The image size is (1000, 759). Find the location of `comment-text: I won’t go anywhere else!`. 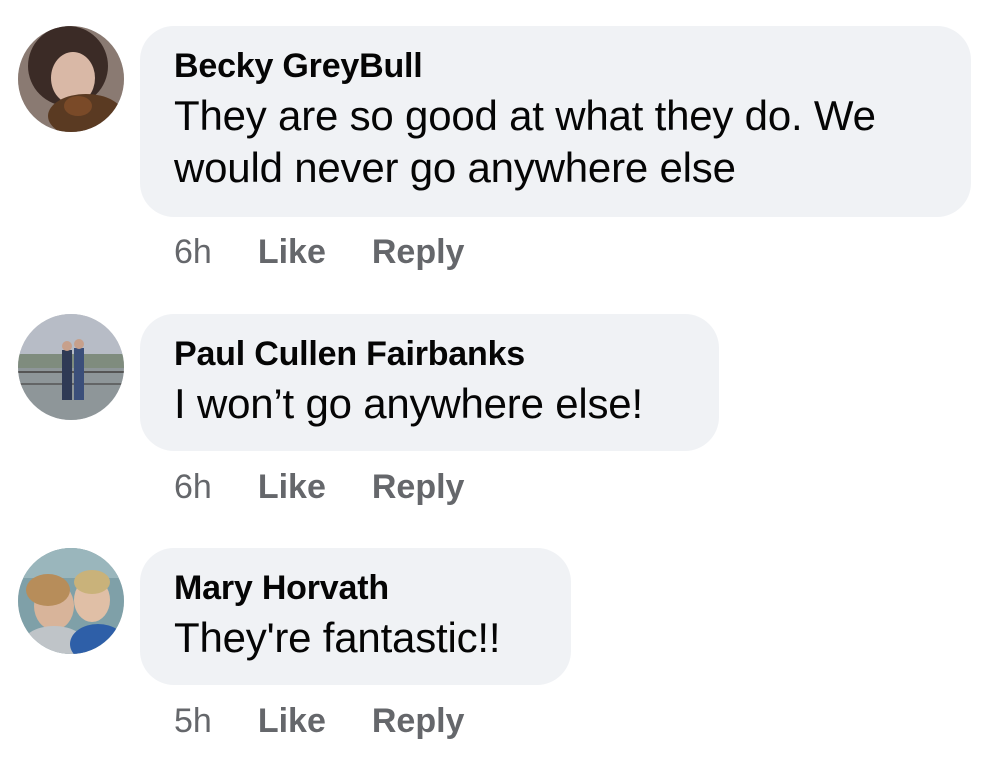

comment-text: I won’t go anywhere else! is located at coordinates (408, 403).